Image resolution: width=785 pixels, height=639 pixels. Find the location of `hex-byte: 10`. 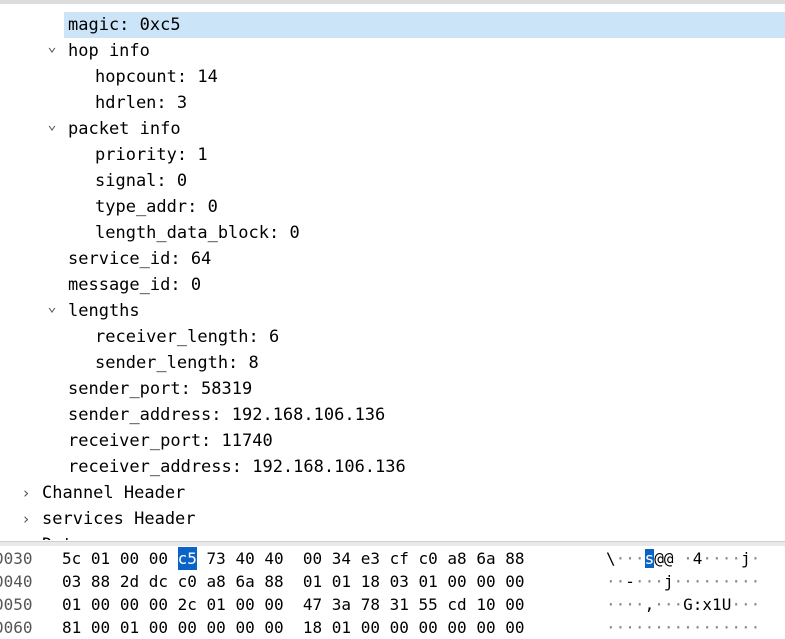

hex-byte: 10 is located at coordinates (485, 604).